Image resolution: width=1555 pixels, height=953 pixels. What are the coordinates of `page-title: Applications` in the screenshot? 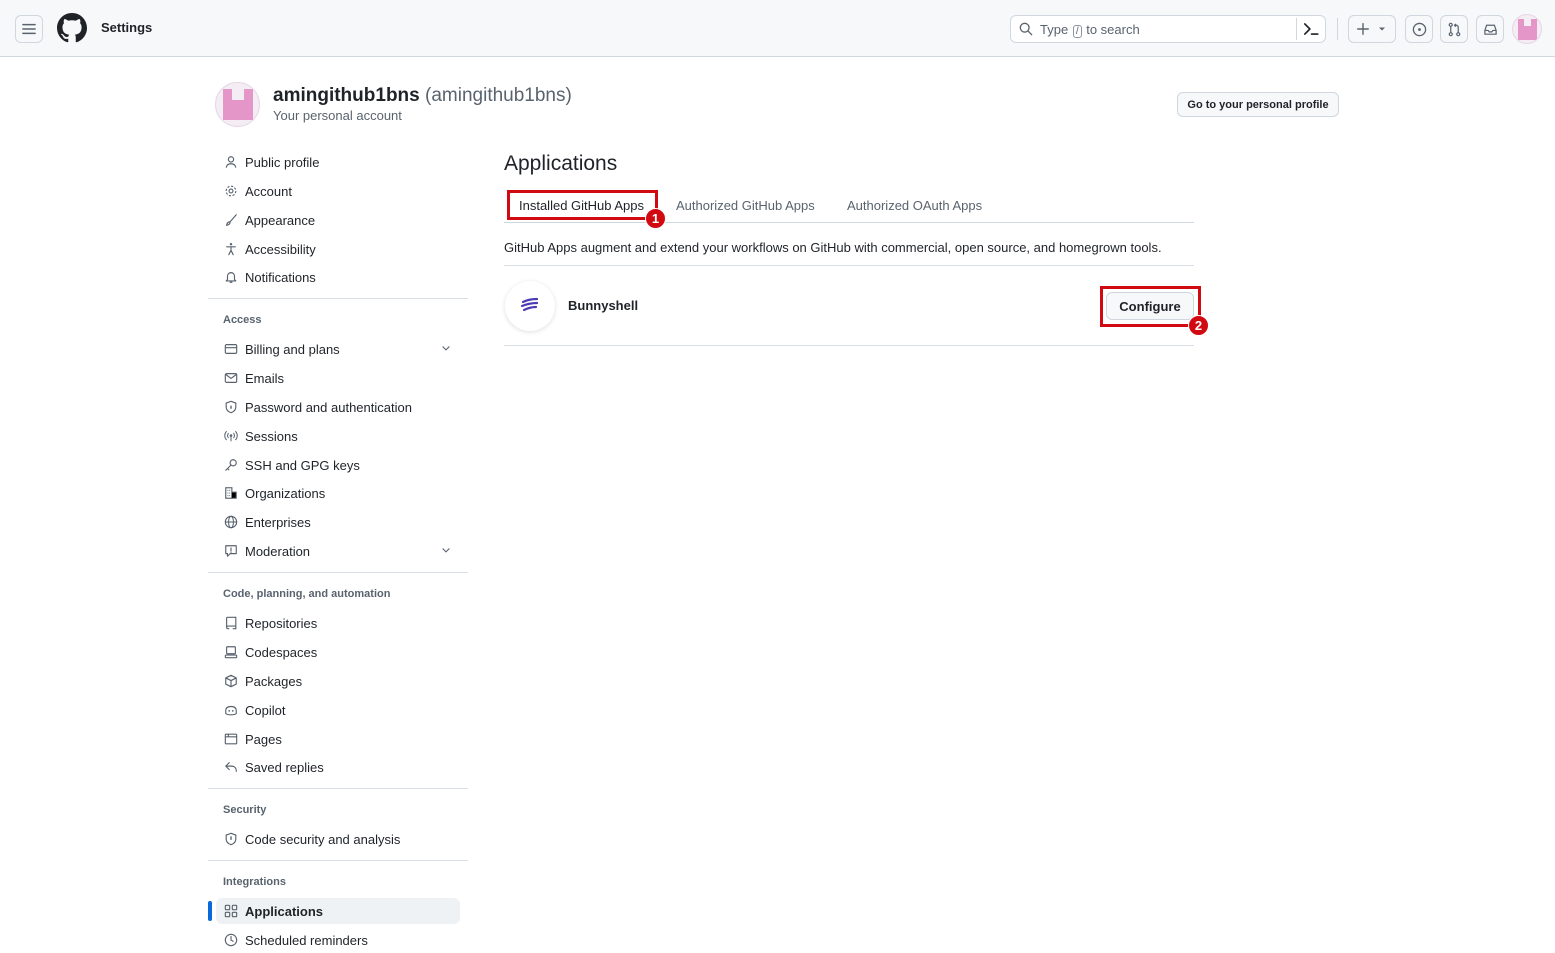 It's located at (561, 163).